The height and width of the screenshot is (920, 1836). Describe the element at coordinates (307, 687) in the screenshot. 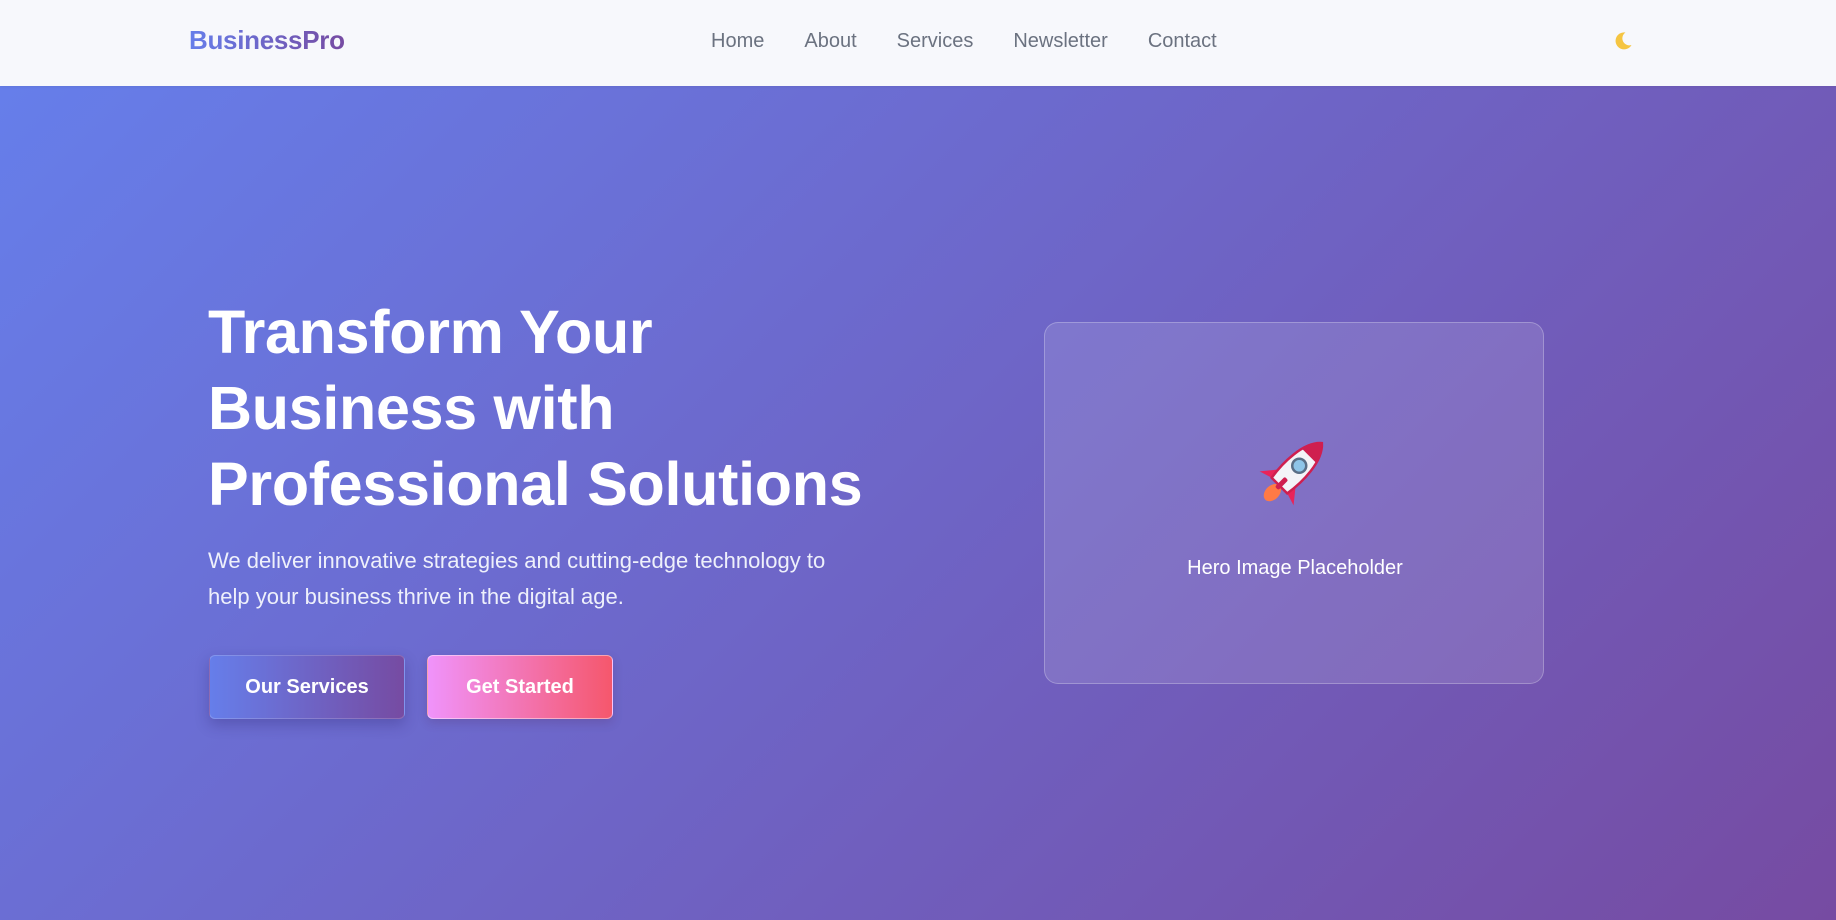

I see `our-services-button: Our Services` at that location.